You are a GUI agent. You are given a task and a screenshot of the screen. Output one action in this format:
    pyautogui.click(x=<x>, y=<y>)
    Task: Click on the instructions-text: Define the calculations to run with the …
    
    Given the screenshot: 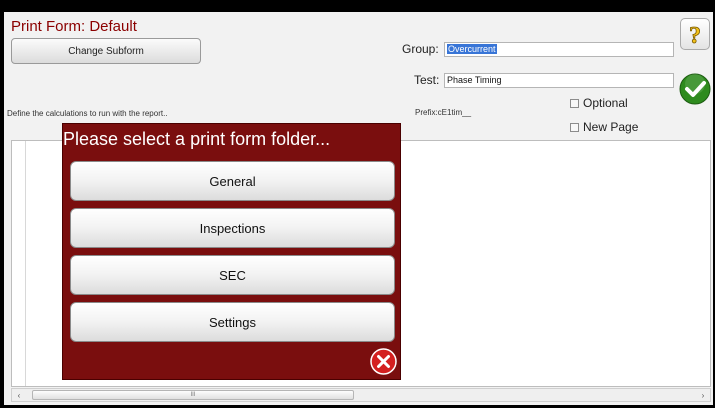 What is the action you would take?
    pyautogui.click(x=87, y=113)
    